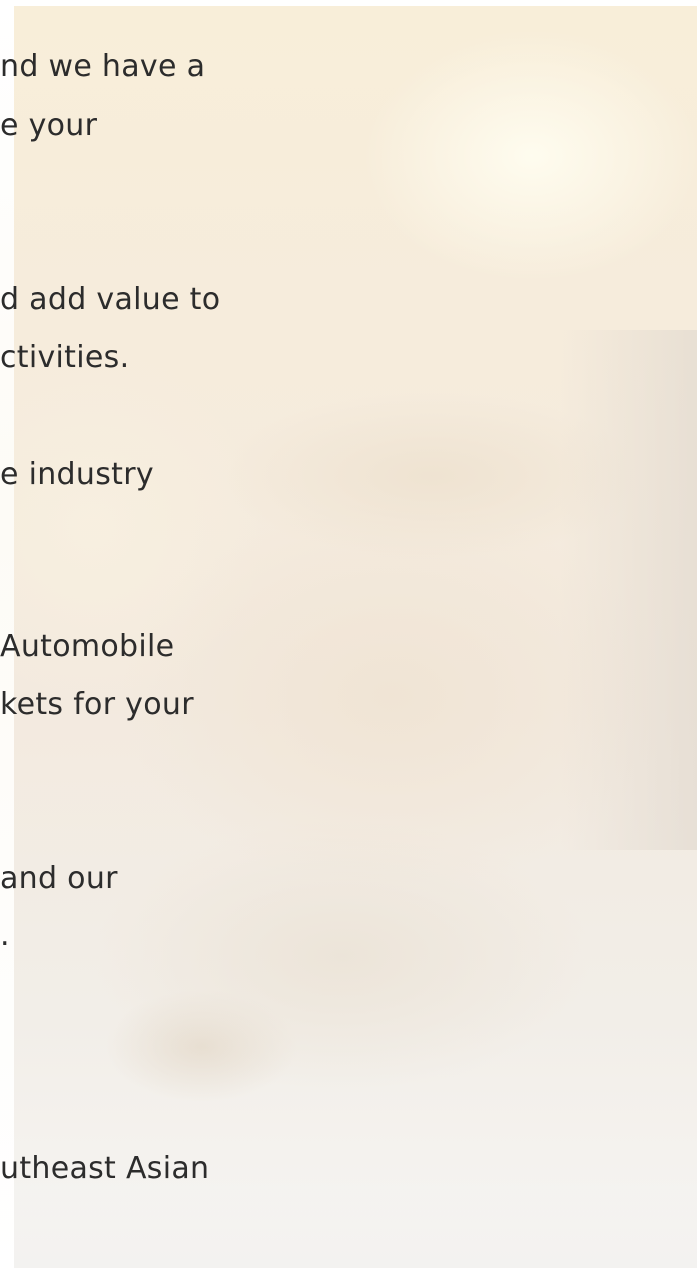 This screenshot has height=1274, width=697. What do you see at coordinates (105, 1168) in the screenshot?
I see `body-text-line: utheast Asian` at bounding box center [105, 1168].